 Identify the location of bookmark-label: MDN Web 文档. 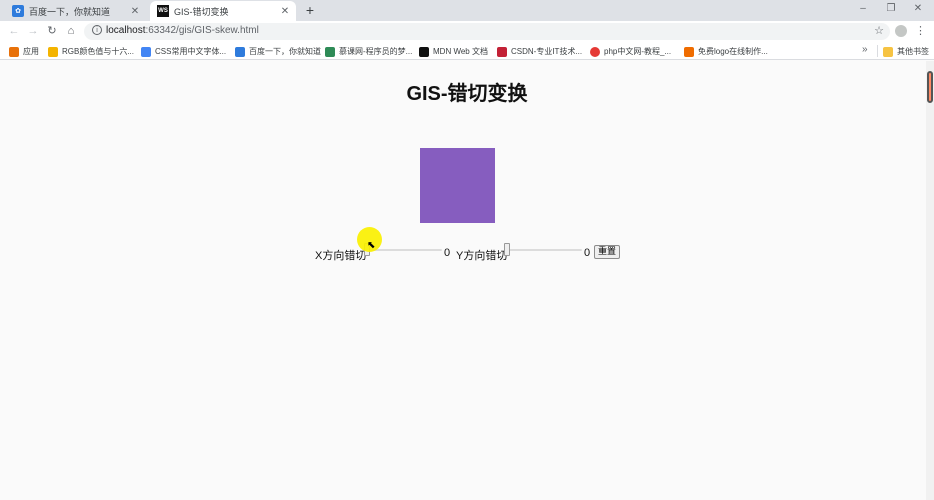
(460, 51).